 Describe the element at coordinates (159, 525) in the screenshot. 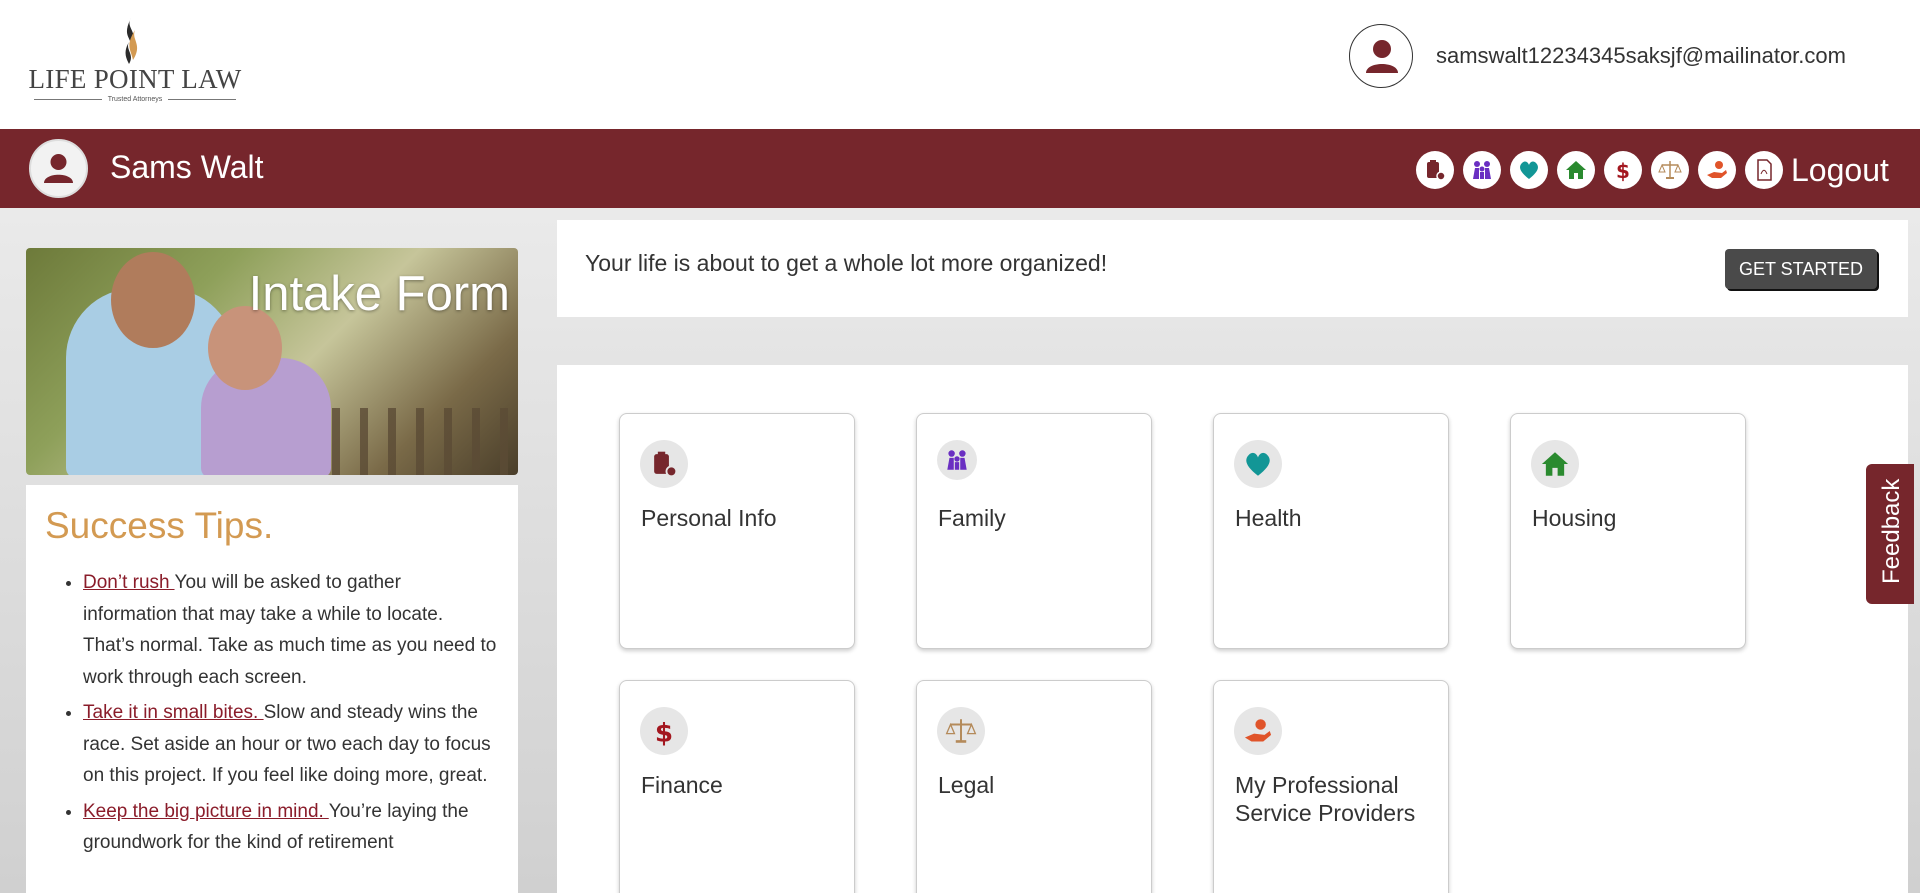

I see `tips-heading: Success Tips.` at that location.